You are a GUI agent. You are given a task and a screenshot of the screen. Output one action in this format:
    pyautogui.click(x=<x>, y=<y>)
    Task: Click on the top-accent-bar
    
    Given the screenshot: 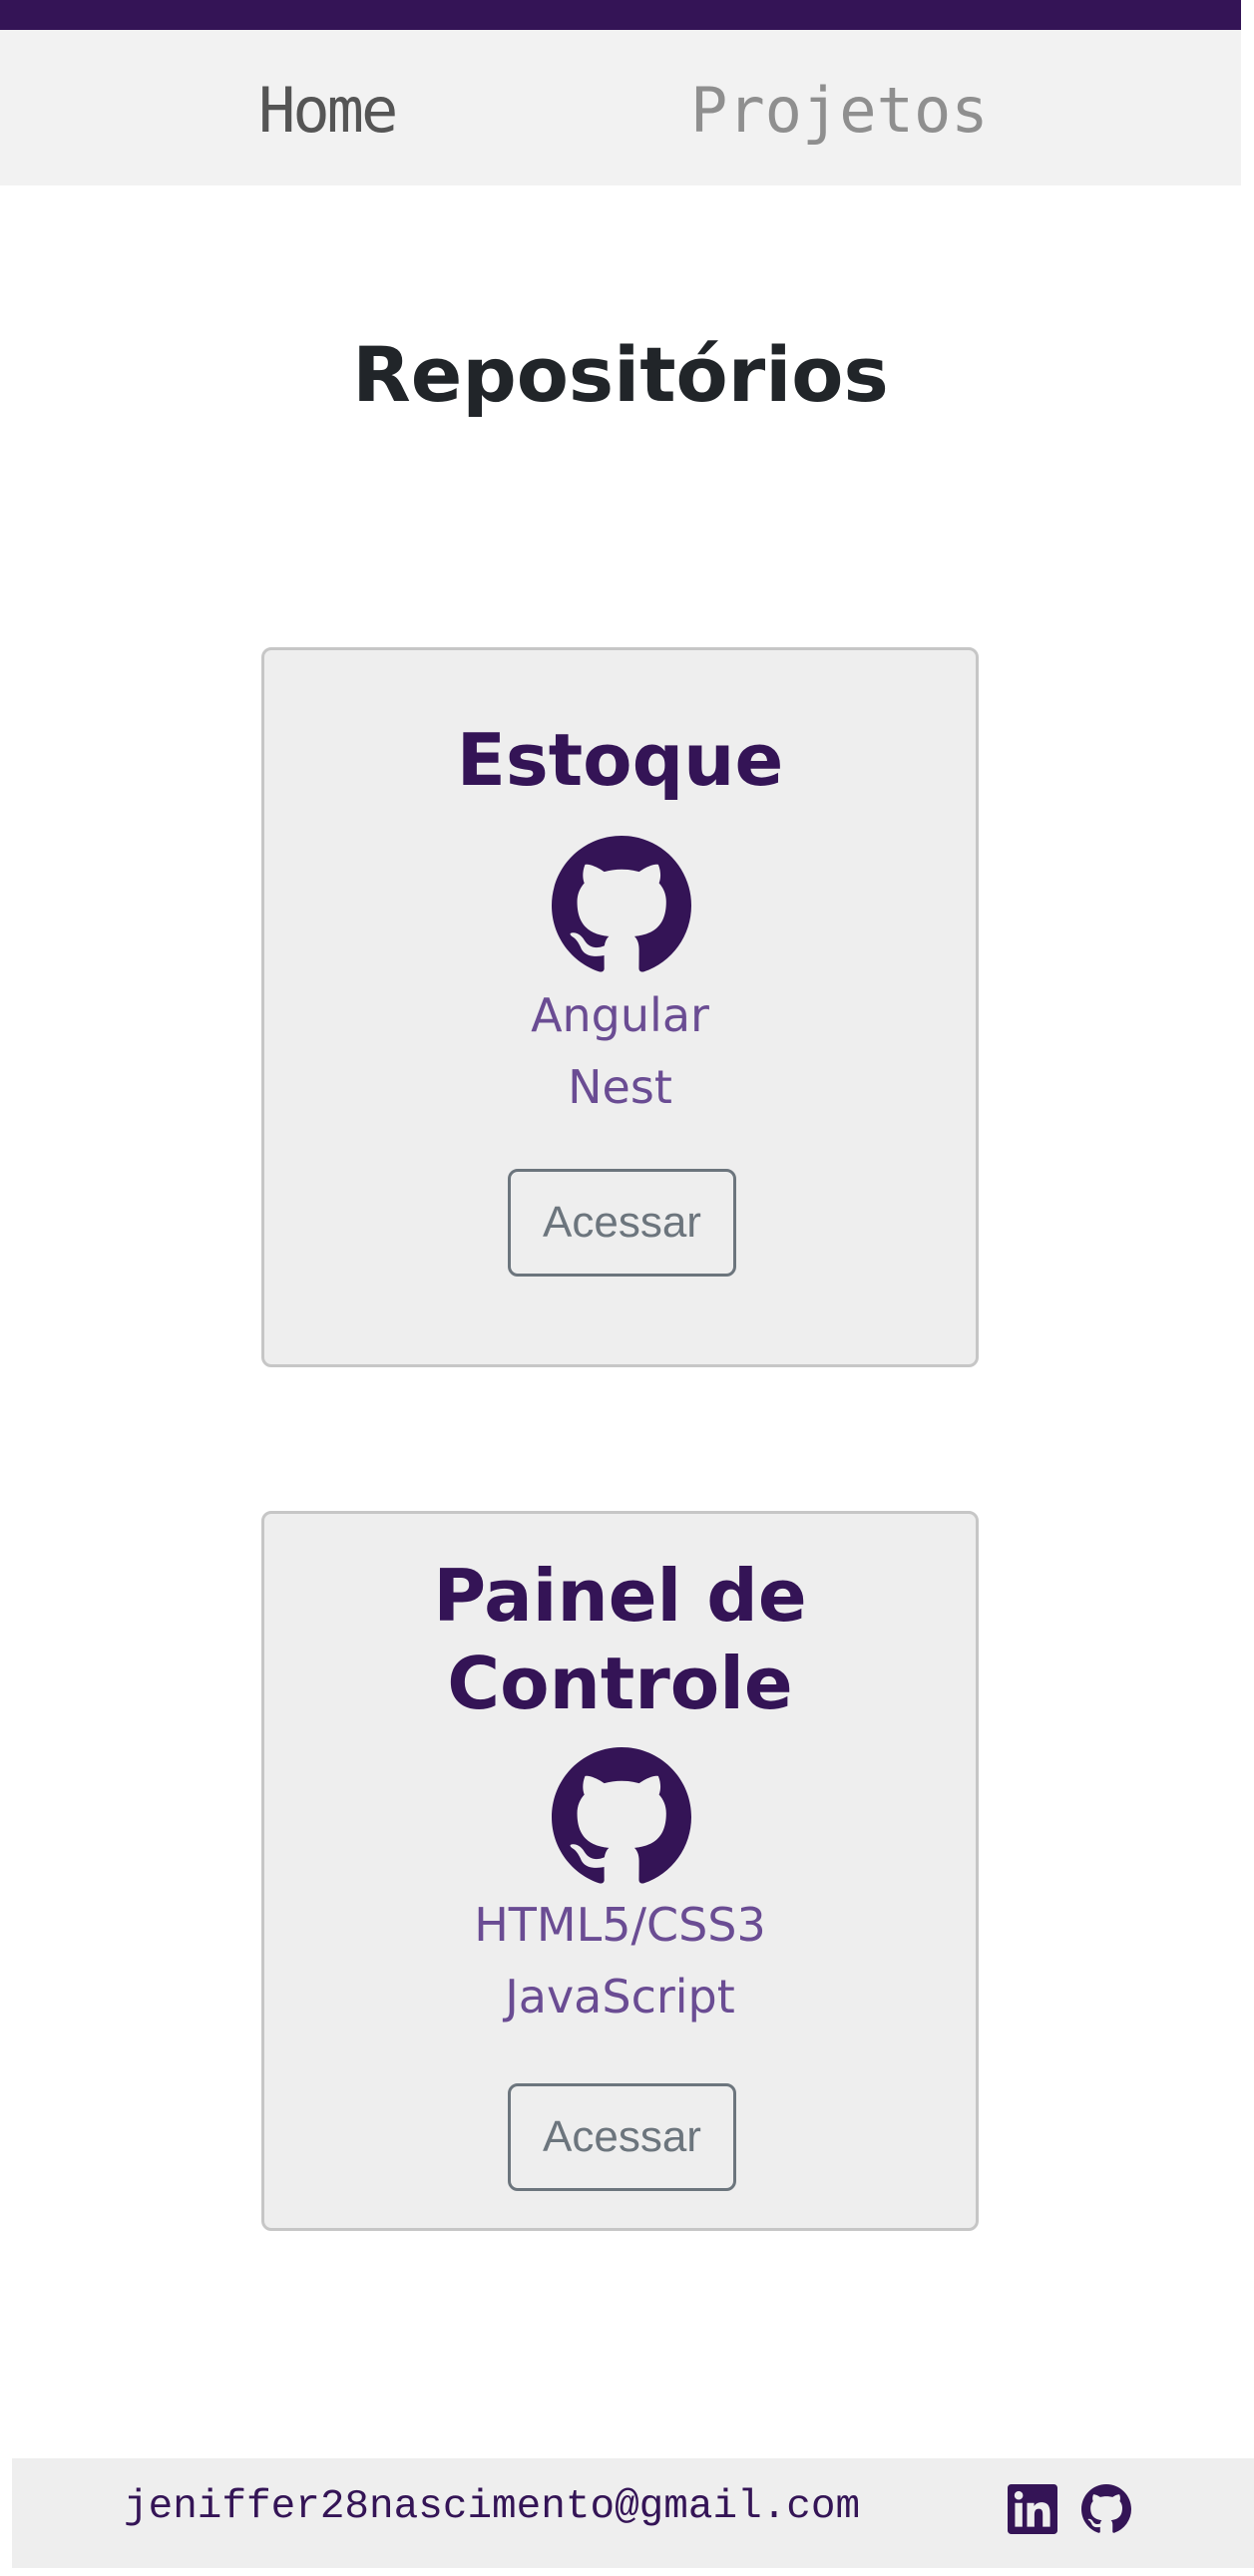 What is the action you would take?
    pyautogui.click(x=621, y=15)
    